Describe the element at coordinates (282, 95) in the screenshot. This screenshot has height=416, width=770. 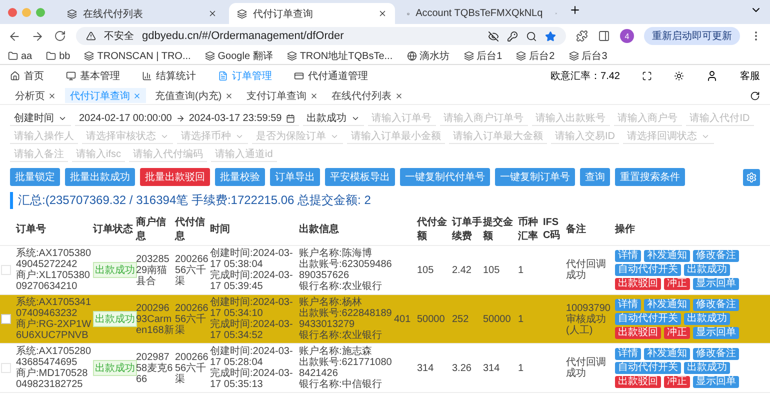
I see `page-tab: 支付订单查询` at that location.